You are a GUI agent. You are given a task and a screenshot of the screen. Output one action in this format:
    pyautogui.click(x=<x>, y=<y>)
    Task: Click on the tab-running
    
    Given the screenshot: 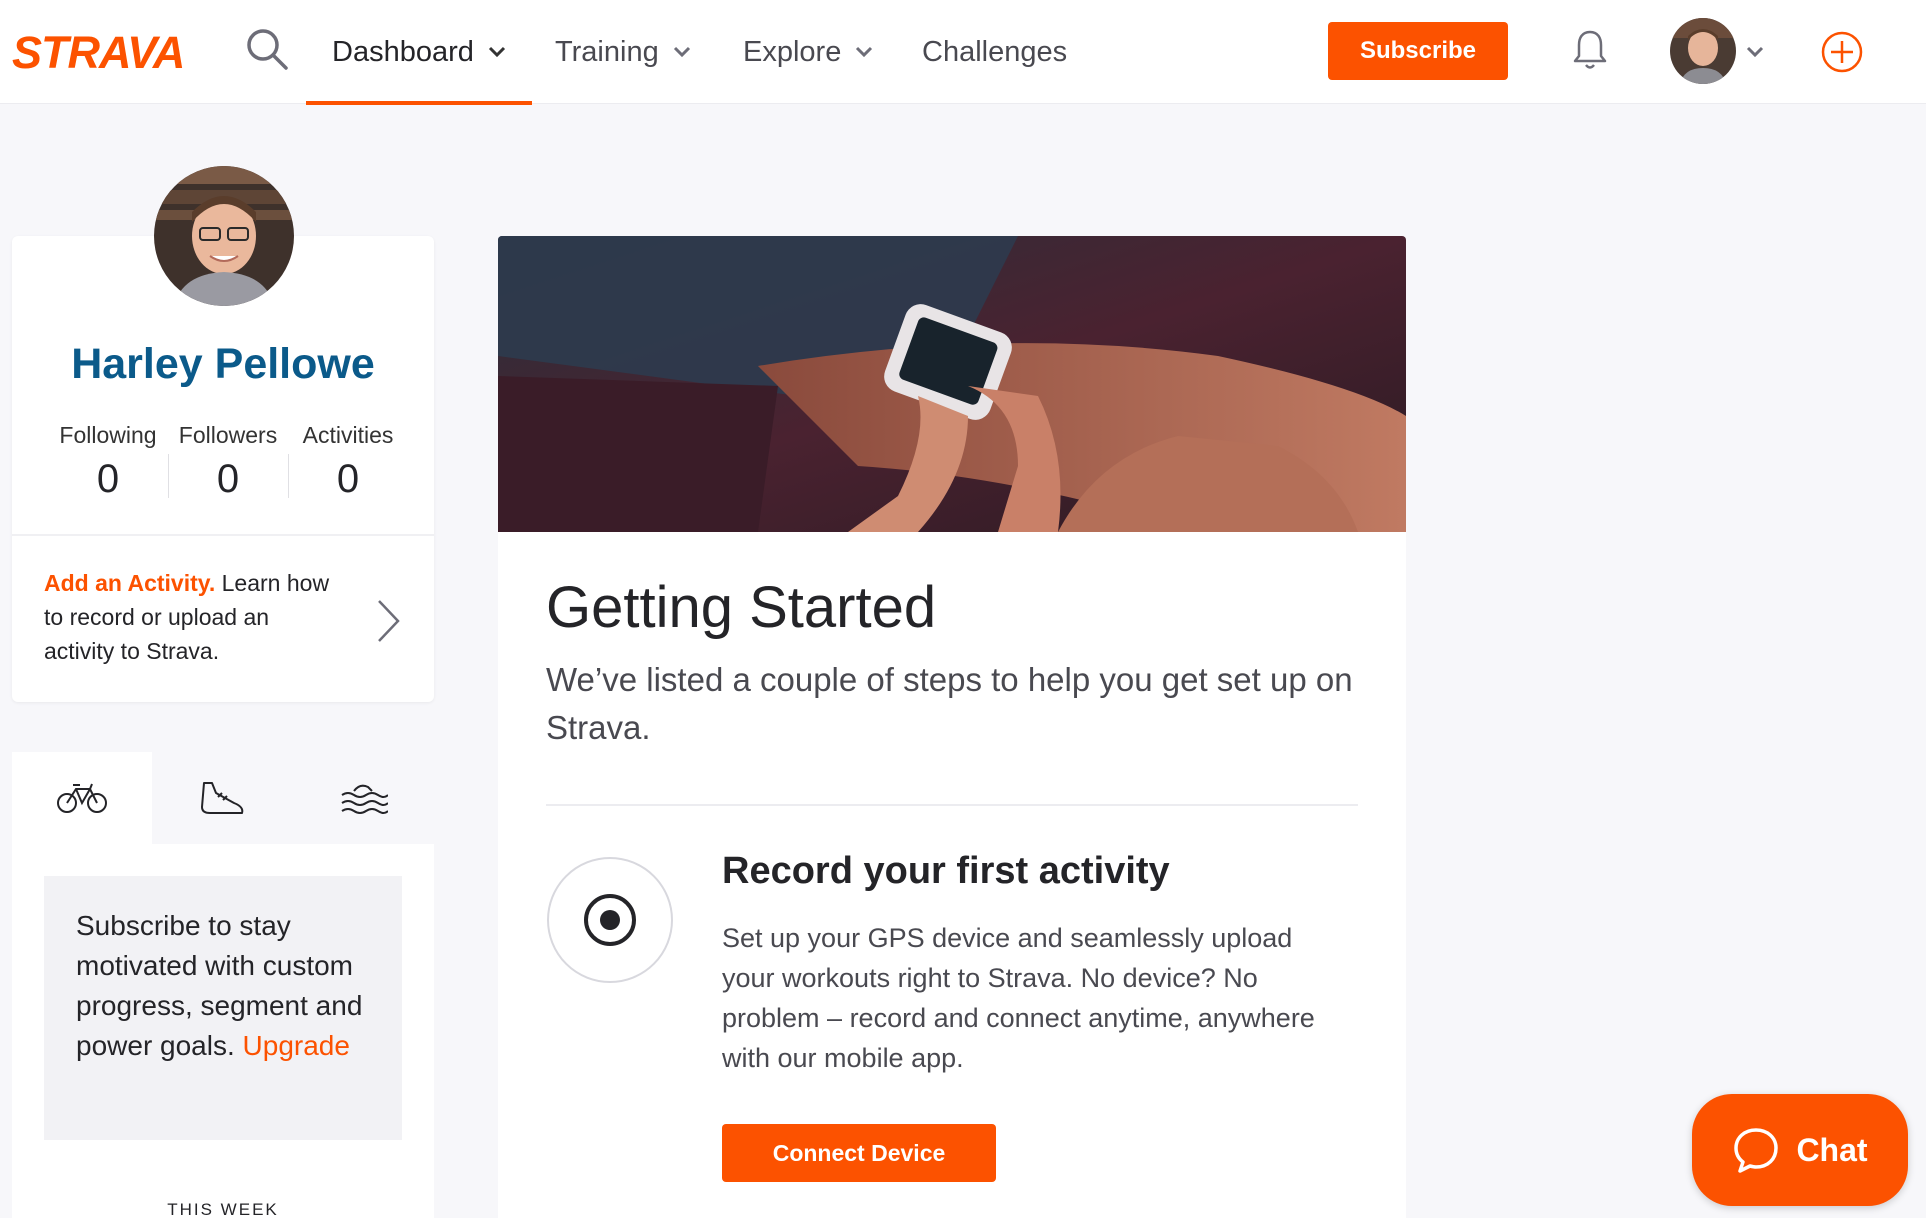 What is the action you would take?
    pyautogui.click(x=222, y=798)
    